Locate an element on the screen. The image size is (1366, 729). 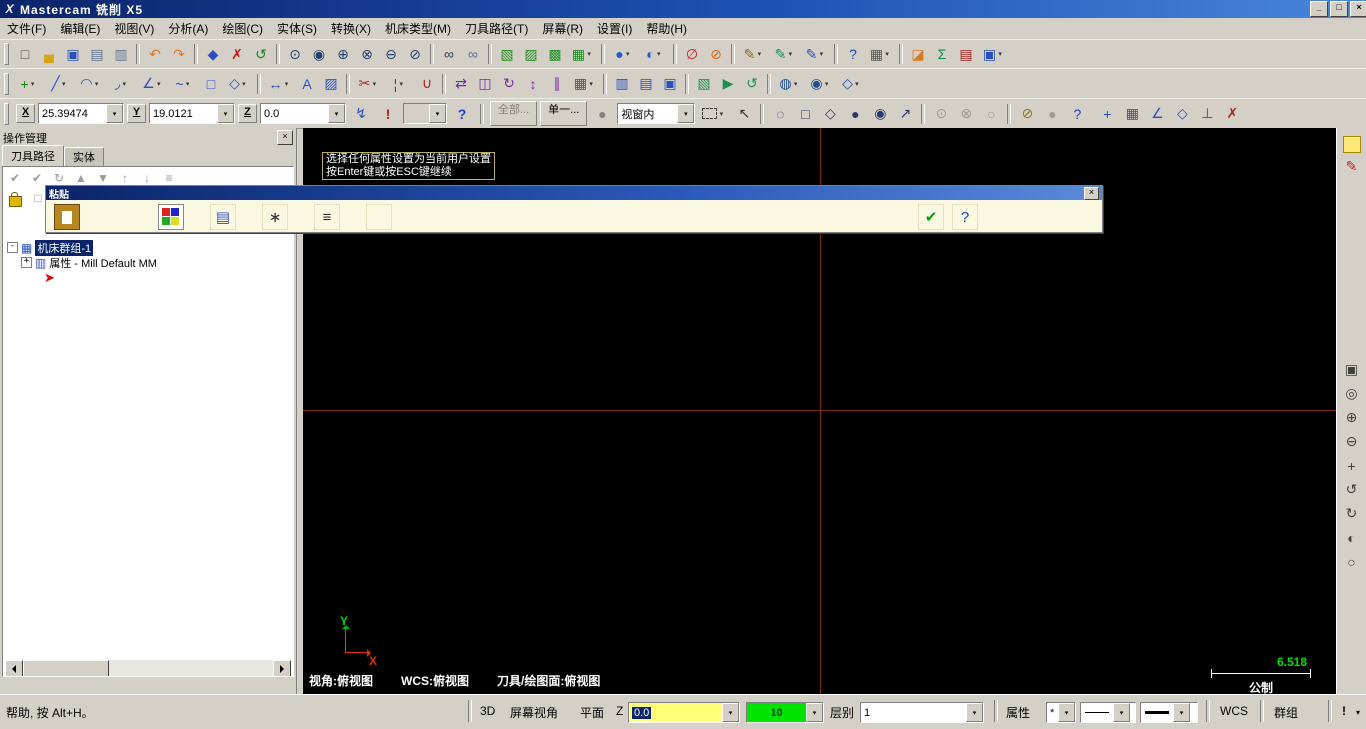
set-level-button: ▤ is located at coordinates (223, 217).